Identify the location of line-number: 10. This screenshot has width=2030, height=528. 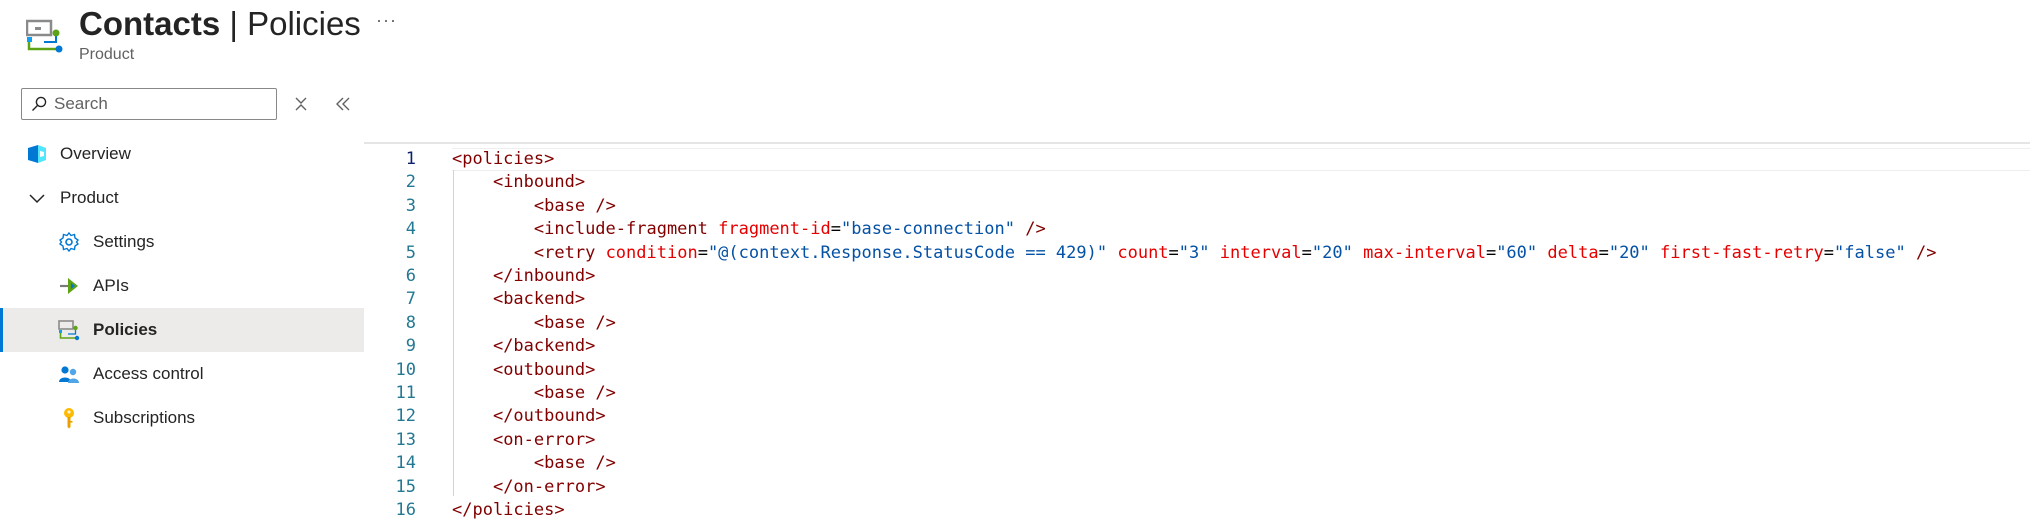
(405, 369).